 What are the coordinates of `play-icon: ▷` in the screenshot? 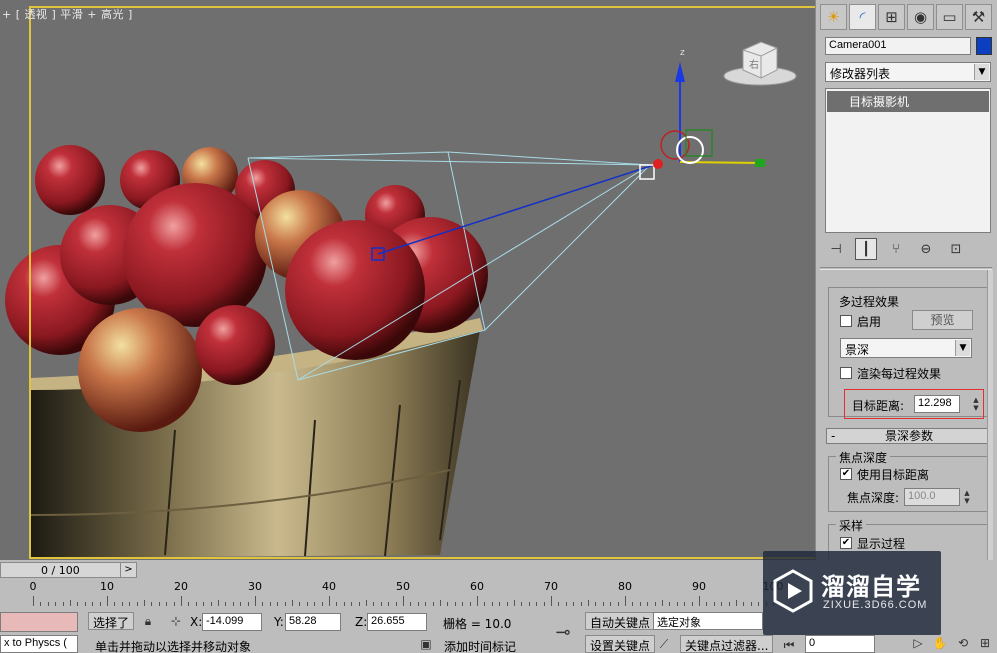 It's located at (918, 643).